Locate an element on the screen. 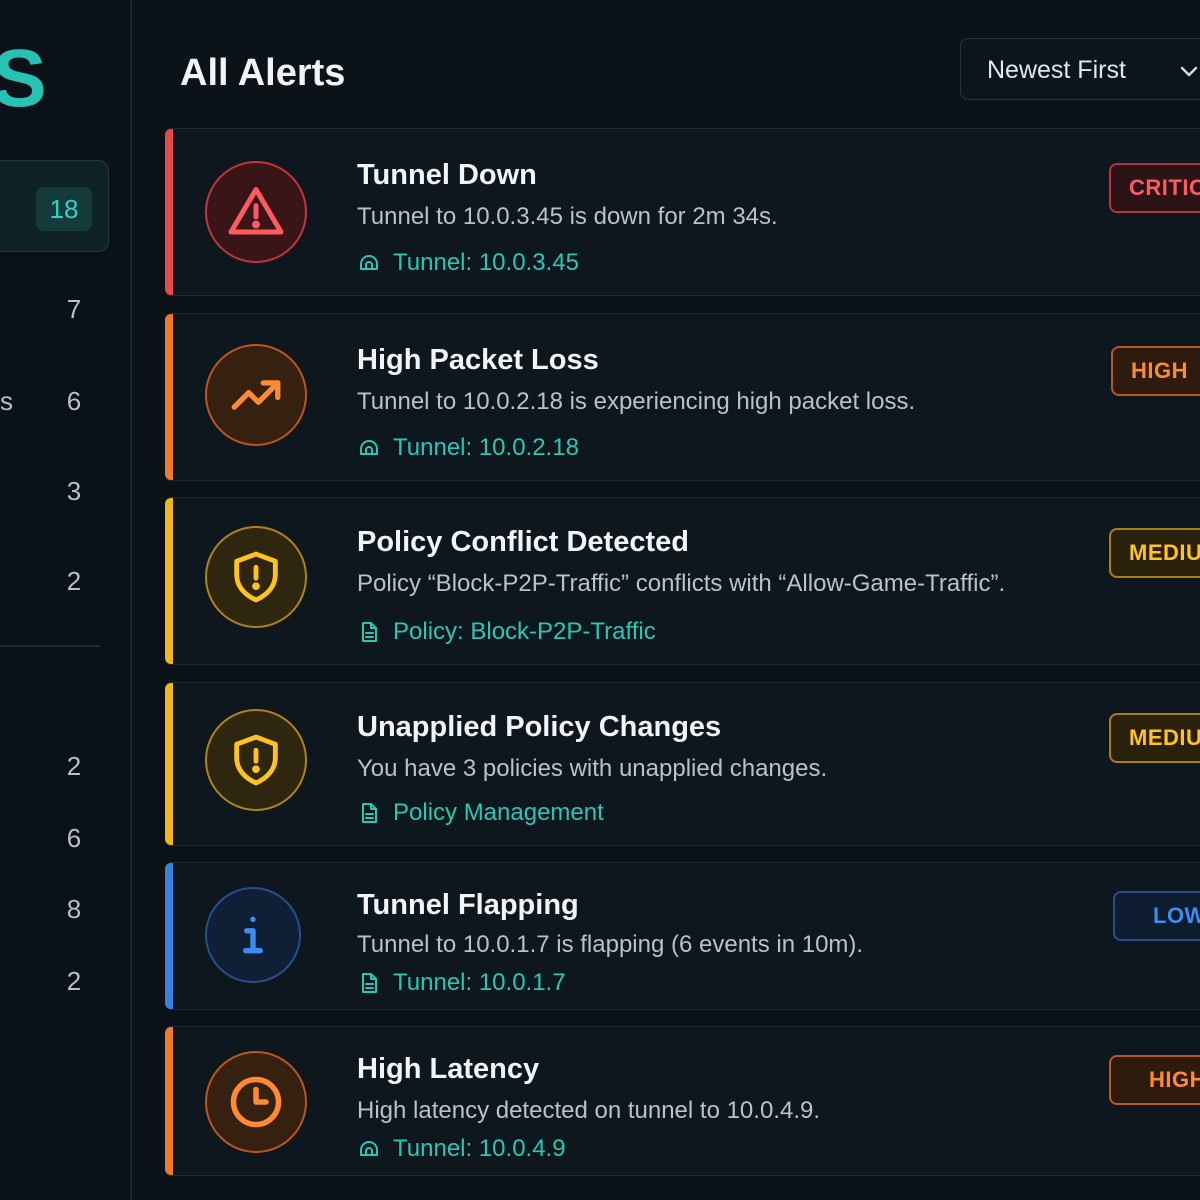 This screenshot has width=1200, height=1200. chevron-down-icon is located at coordinates (1189, 71).